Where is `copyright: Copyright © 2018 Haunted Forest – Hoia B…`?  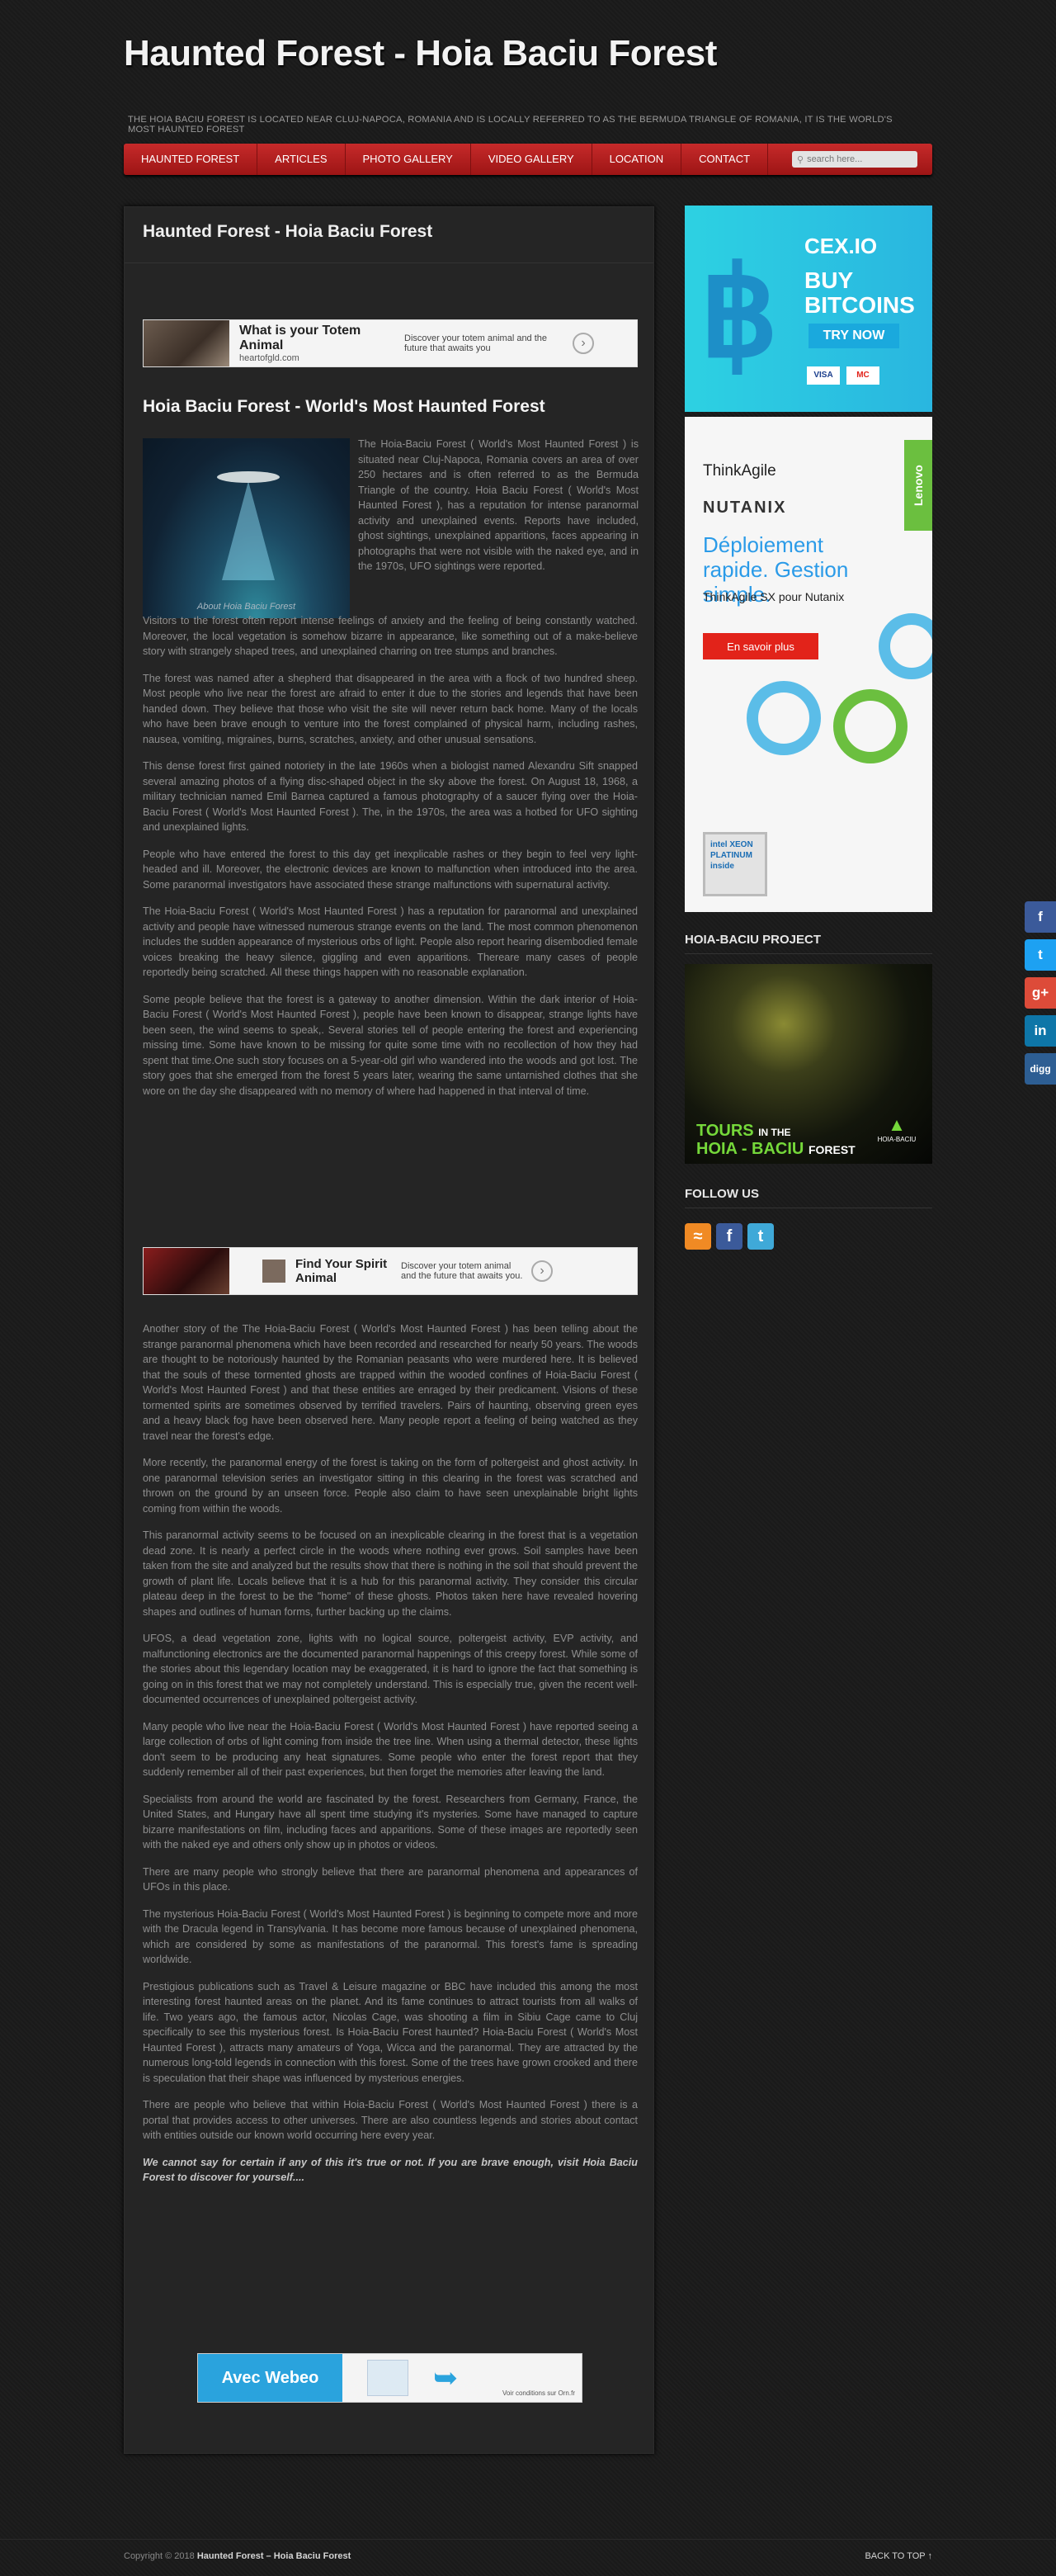 copyright: Copyright © 2018 Haunted Forest – Hoia B… is located at coordinates (237, 2556).